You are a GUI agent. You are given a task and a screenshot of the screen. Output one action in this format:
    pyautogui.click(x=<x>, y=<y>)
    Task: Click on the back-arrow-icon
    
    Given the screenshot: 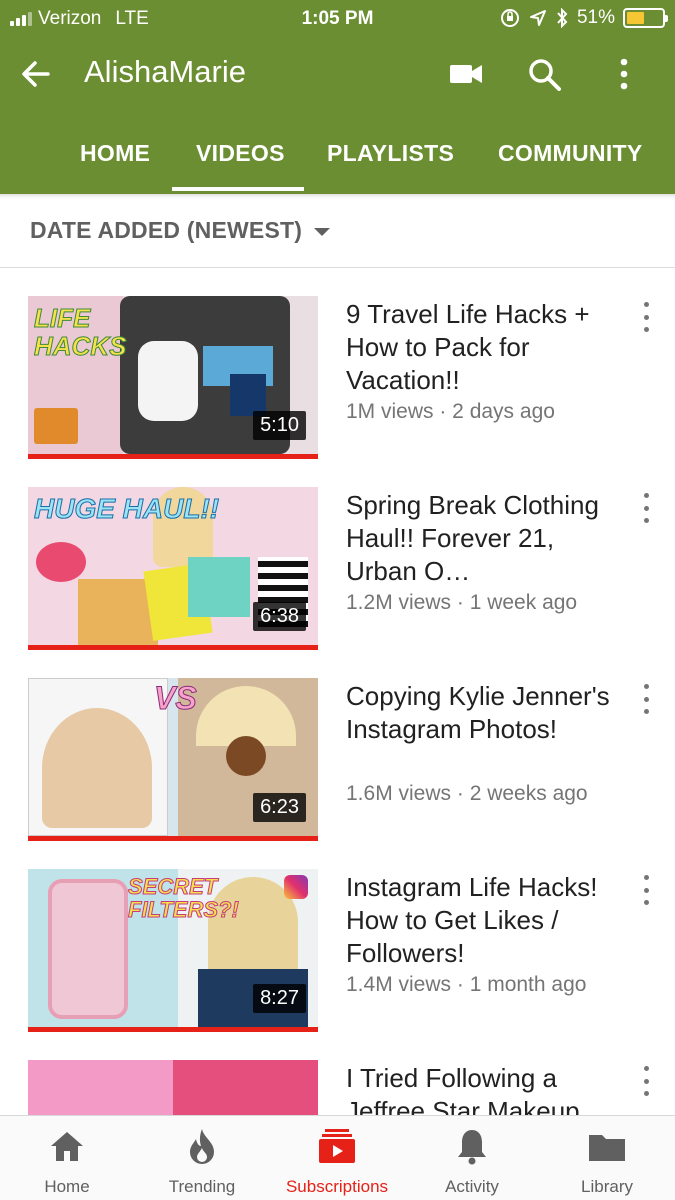 What is the action you would take?
    pyautogui.click(x=36, y=74)
    